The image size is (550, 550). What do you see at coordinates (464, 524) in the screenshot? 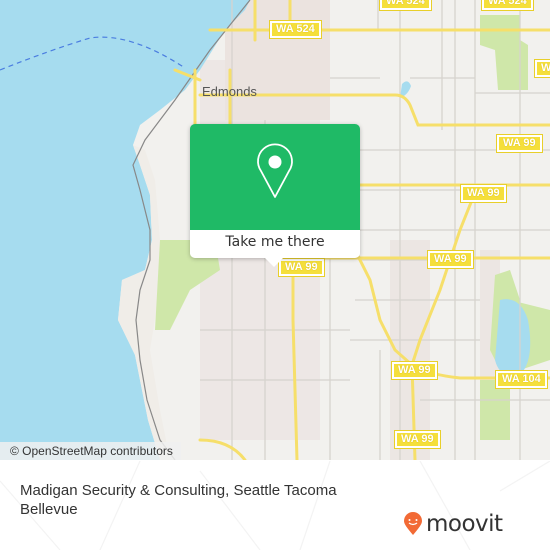
I see `moovit-wordmark: moovit` at bounding box center [464, 524].